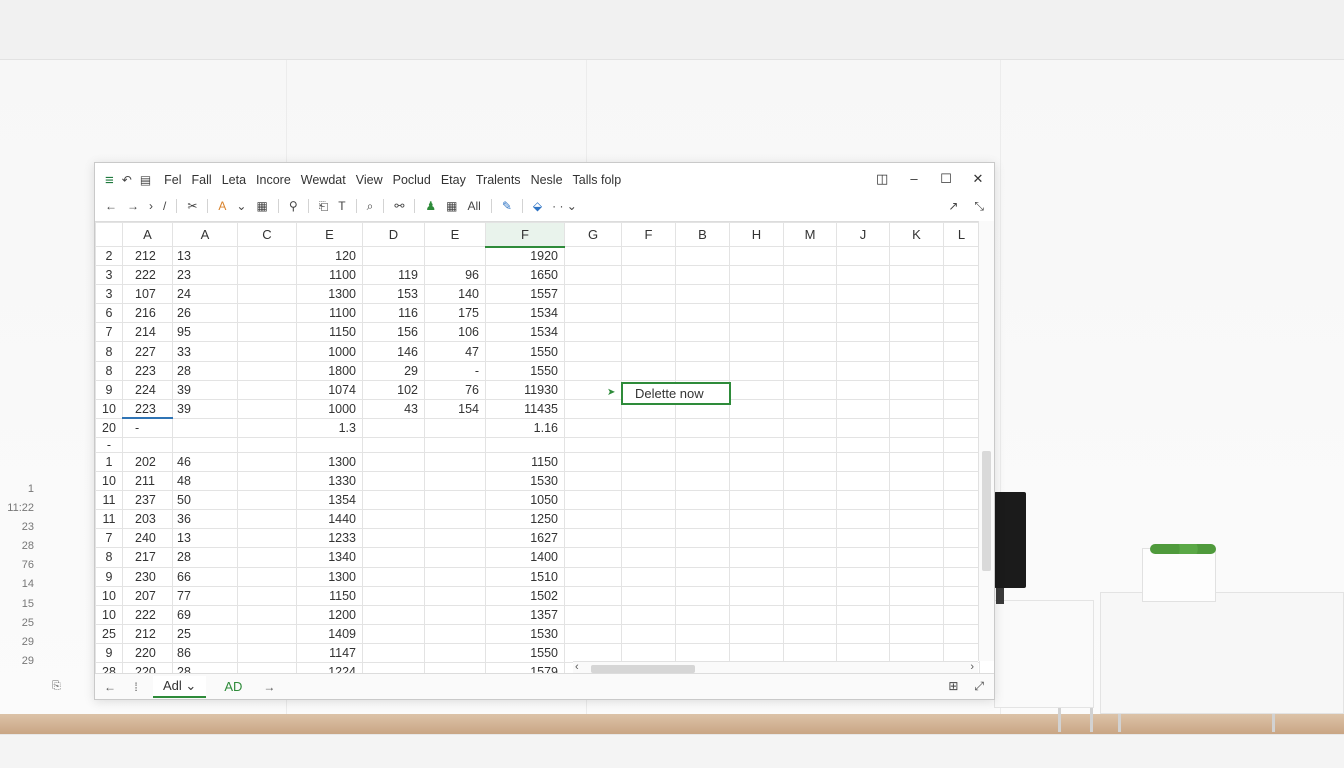 The image size is (1344, 768). I want to click on cell: 202, so click(147, 462).